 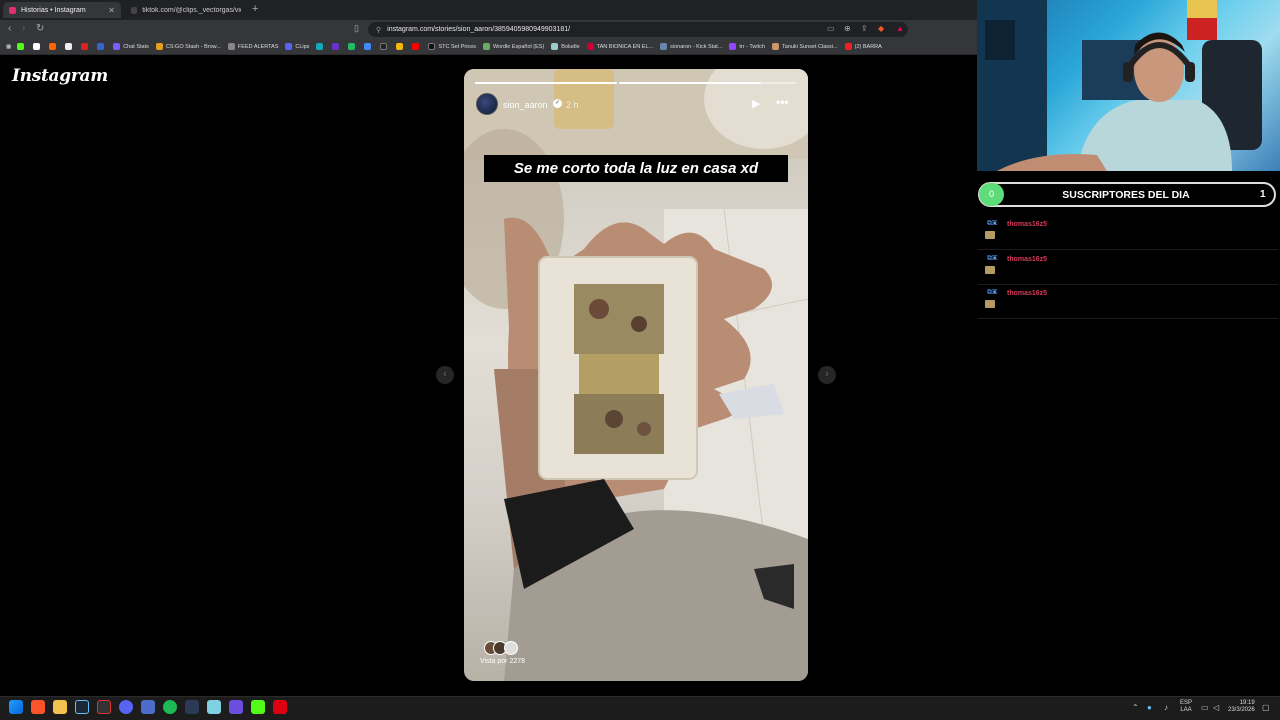 What do you see at coordinates (54, 46) in the screenshot?
I see `bookmark-orange-icon` at bounding box center [54, 46].